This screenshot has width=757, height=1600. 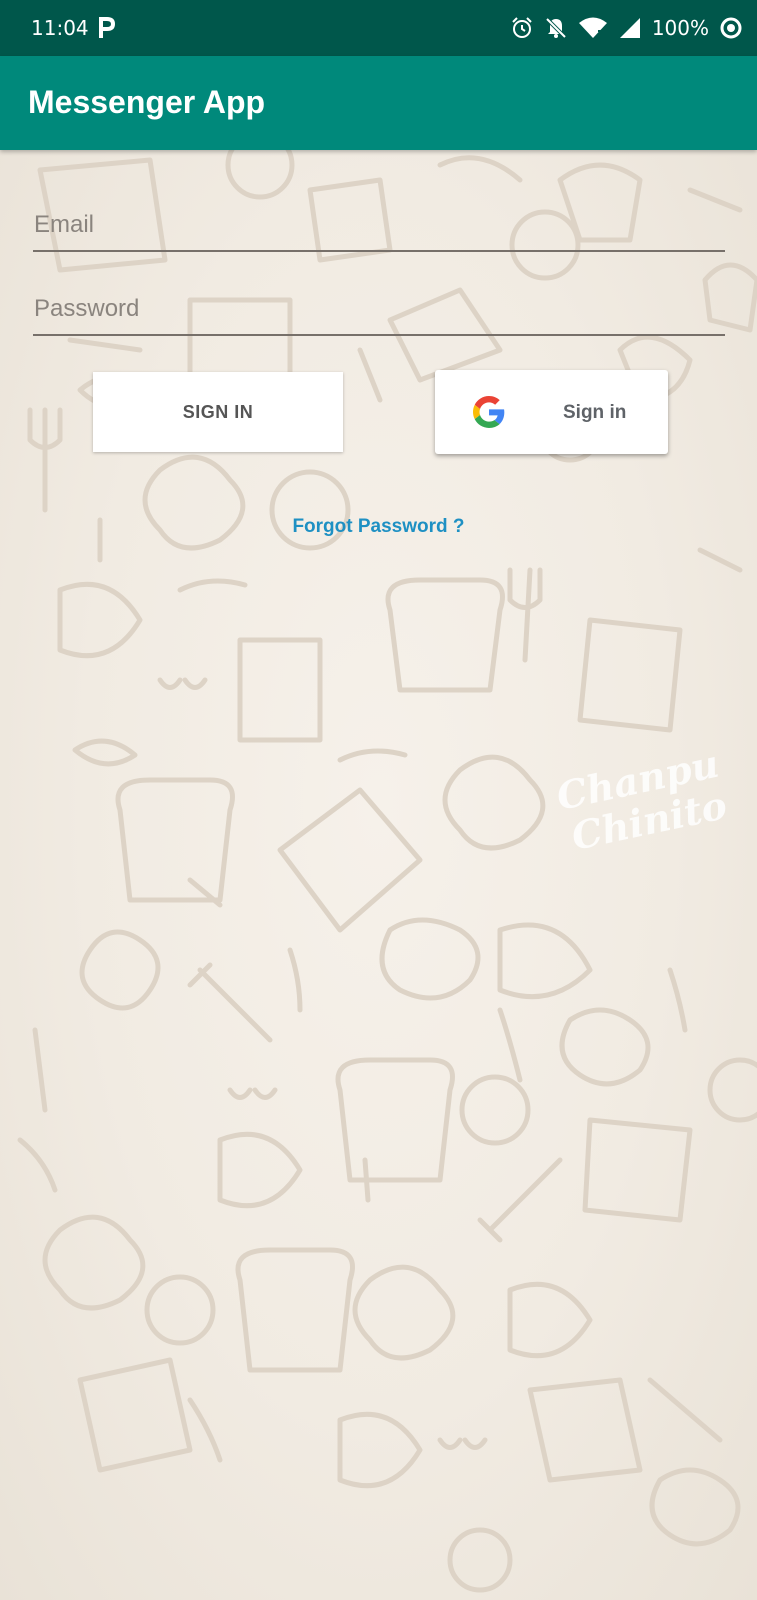 I want to click on status-icons: 100%, so click(x=626, y=28).